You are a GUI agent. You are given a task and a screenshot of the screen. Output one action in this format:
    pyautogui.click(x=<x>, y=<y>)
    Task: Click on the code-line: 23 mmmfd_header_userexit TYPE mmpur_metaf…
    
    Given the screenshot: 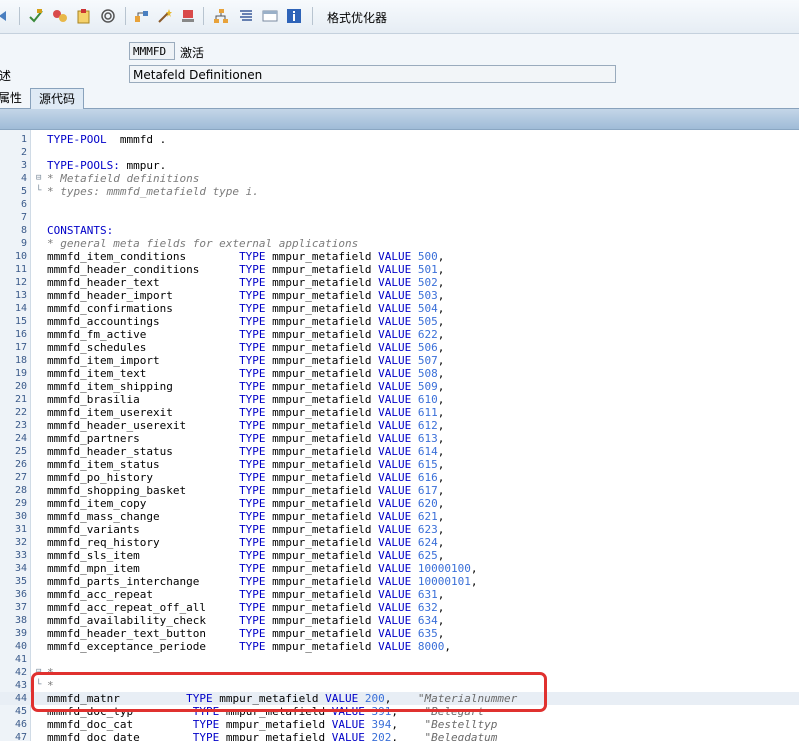 What is the action you would take?
    pyautogui.click(x=399, y=425)
    